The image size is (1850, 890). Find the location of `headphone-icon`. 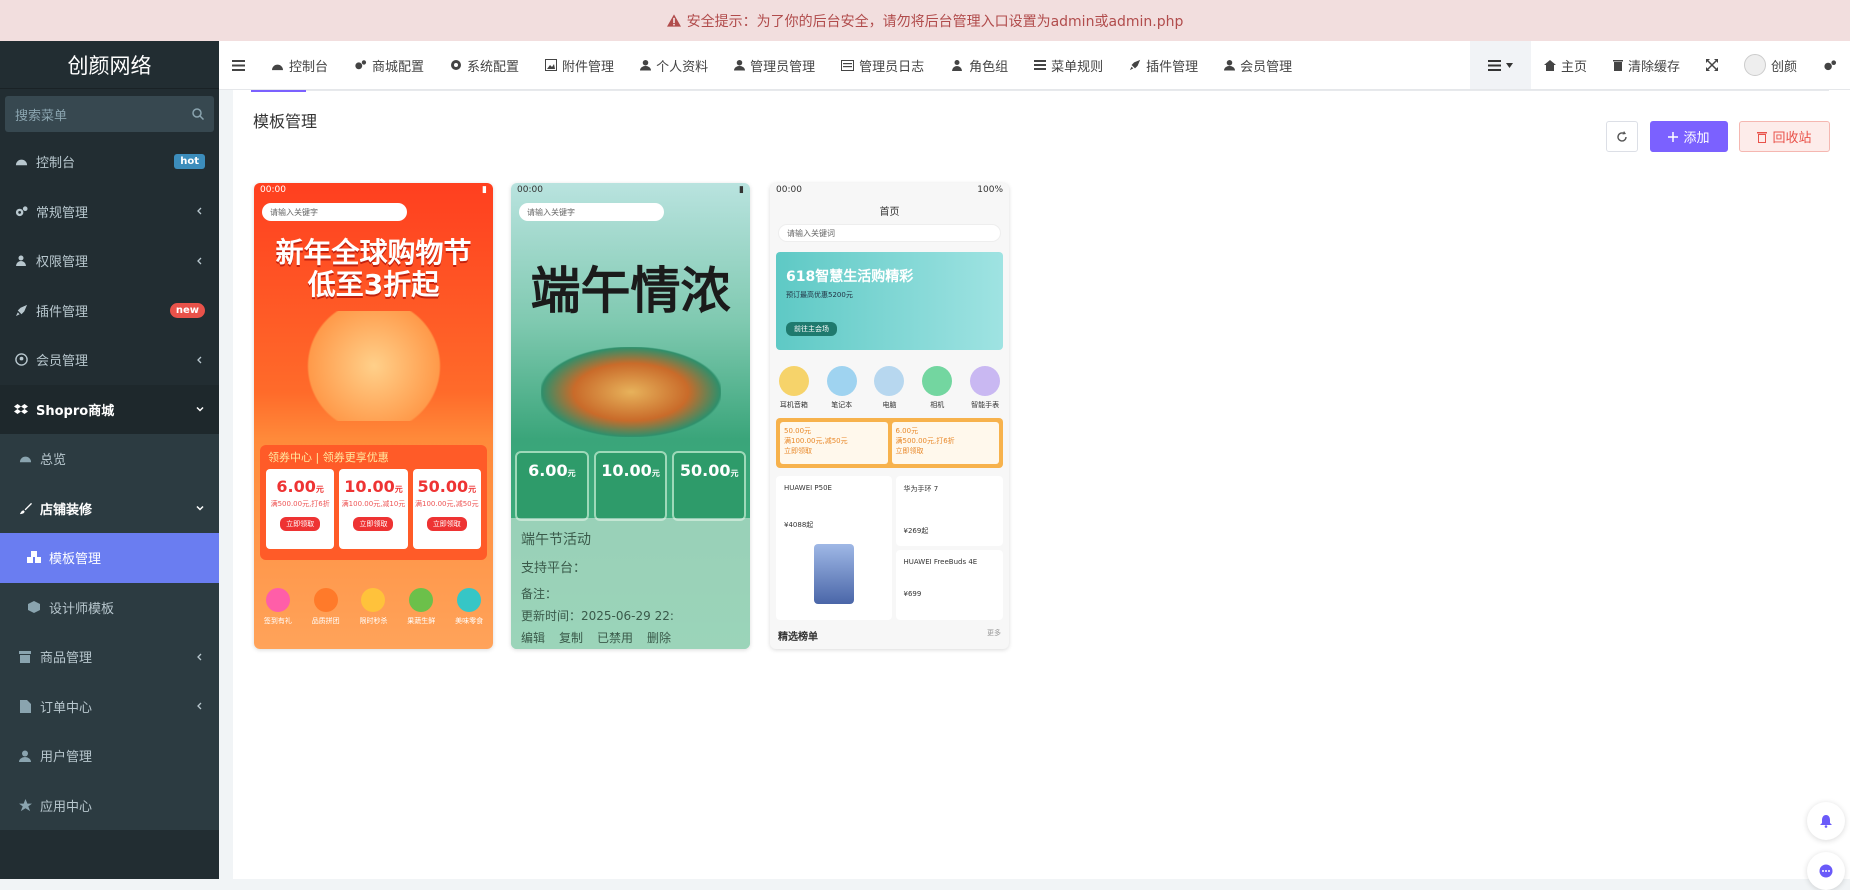

headphone-icon is located at coordinates (793, 381).